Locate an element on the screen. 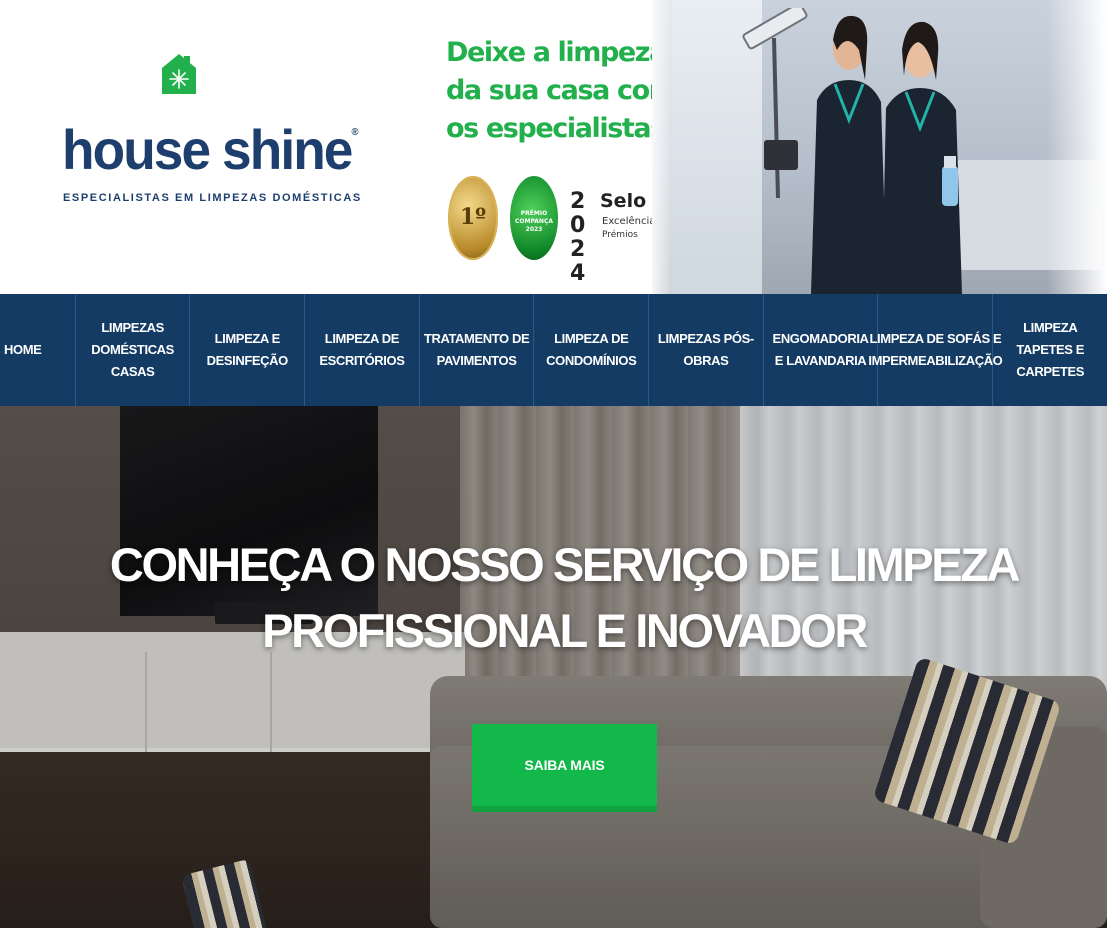 The height and width of the screenshot is (928, 1107). nav-limpeza-condominios: LIMPEZA DE CONDOMÍNIOS is located at coordinates (592, 350).